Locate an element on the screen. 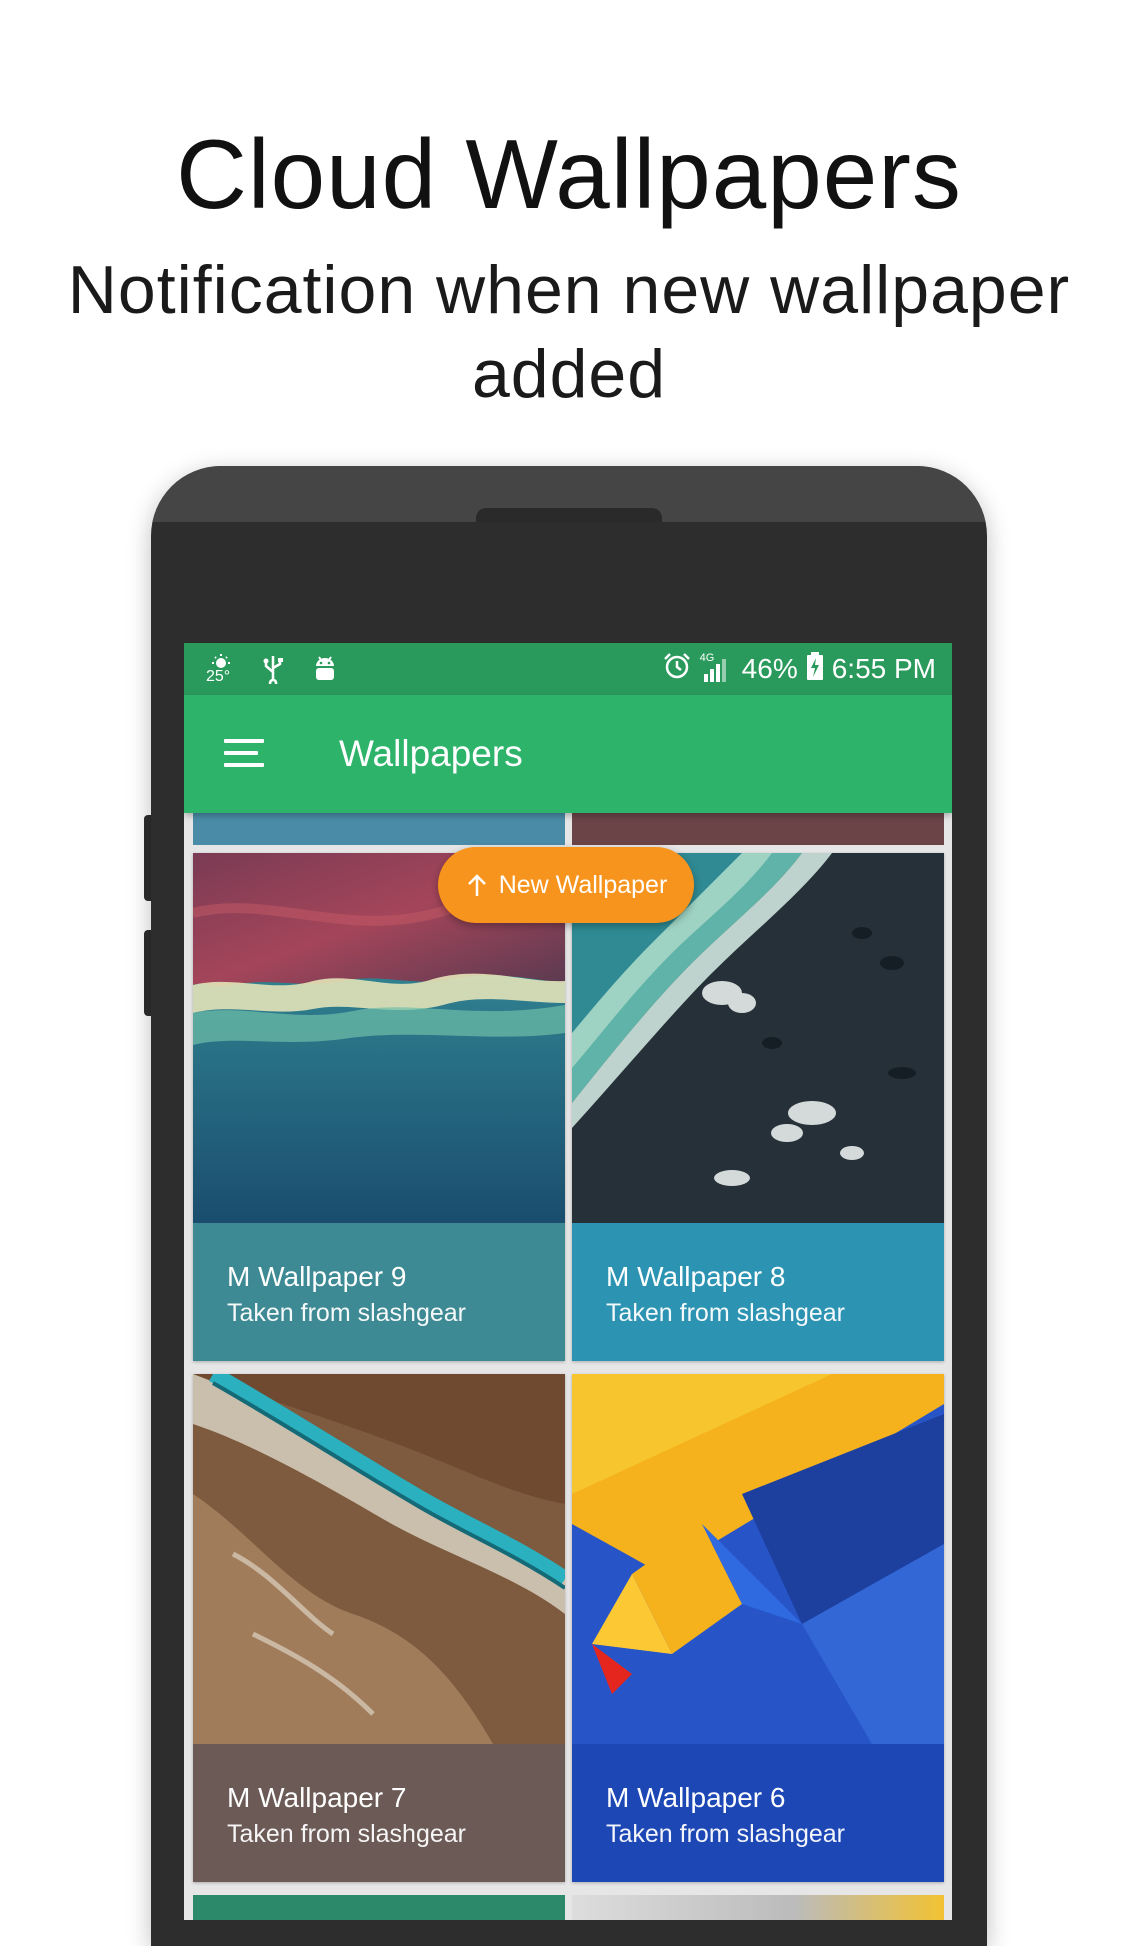  promo-subline: Notification when new wallpaper added is located at coordinates (569, 332).